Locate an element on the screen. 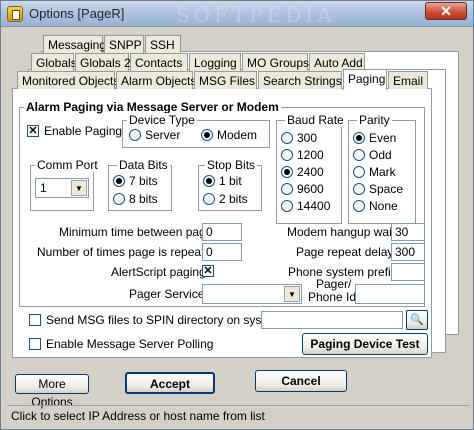  close-icon: ✕ is located at coordinates (446, 11).